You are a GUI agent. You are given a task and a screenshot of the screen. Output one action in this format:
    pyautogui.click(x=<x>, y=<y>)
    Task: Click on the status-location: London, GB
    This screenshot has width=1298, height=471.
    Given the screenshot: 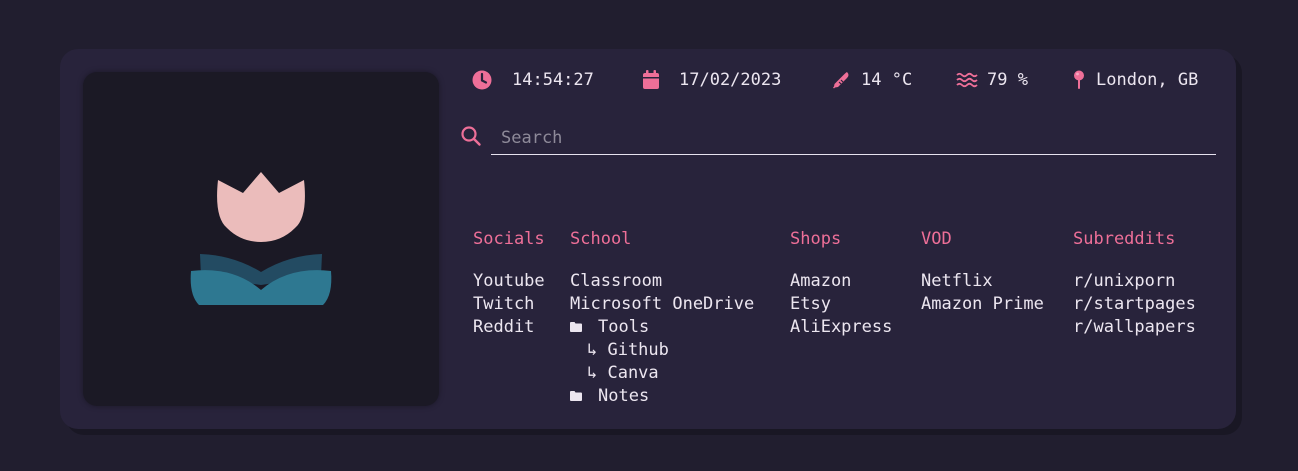 What is the action you would take?
    pyautogui.click(x=1135, y=80)
    